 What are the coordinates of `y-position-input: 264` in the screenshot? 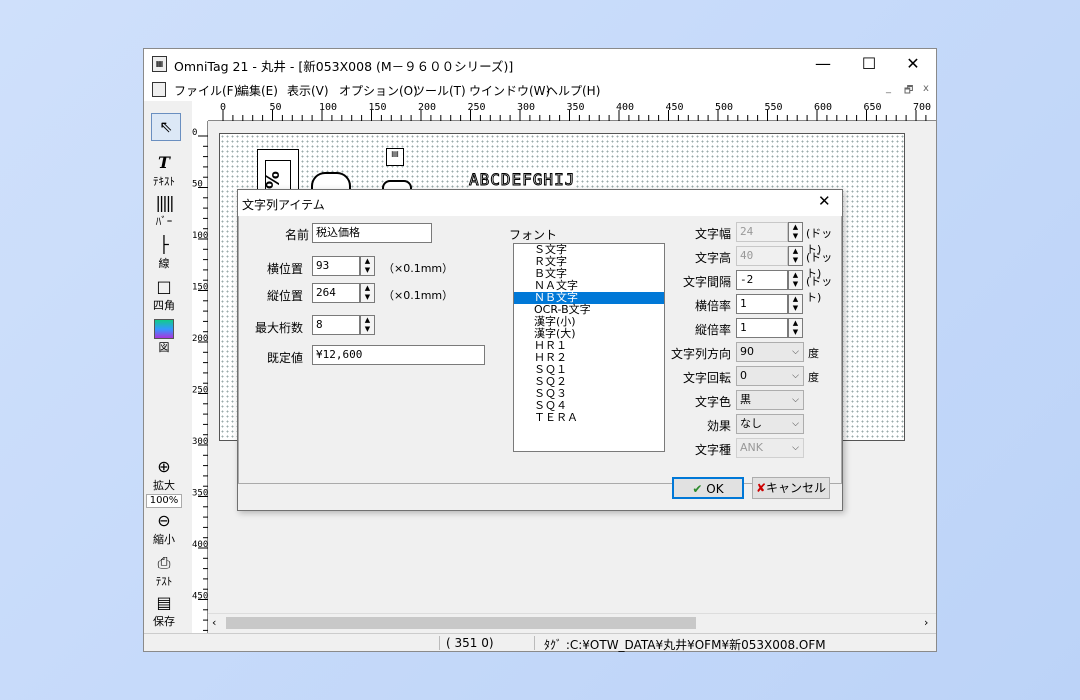 It's located at (336, 293).